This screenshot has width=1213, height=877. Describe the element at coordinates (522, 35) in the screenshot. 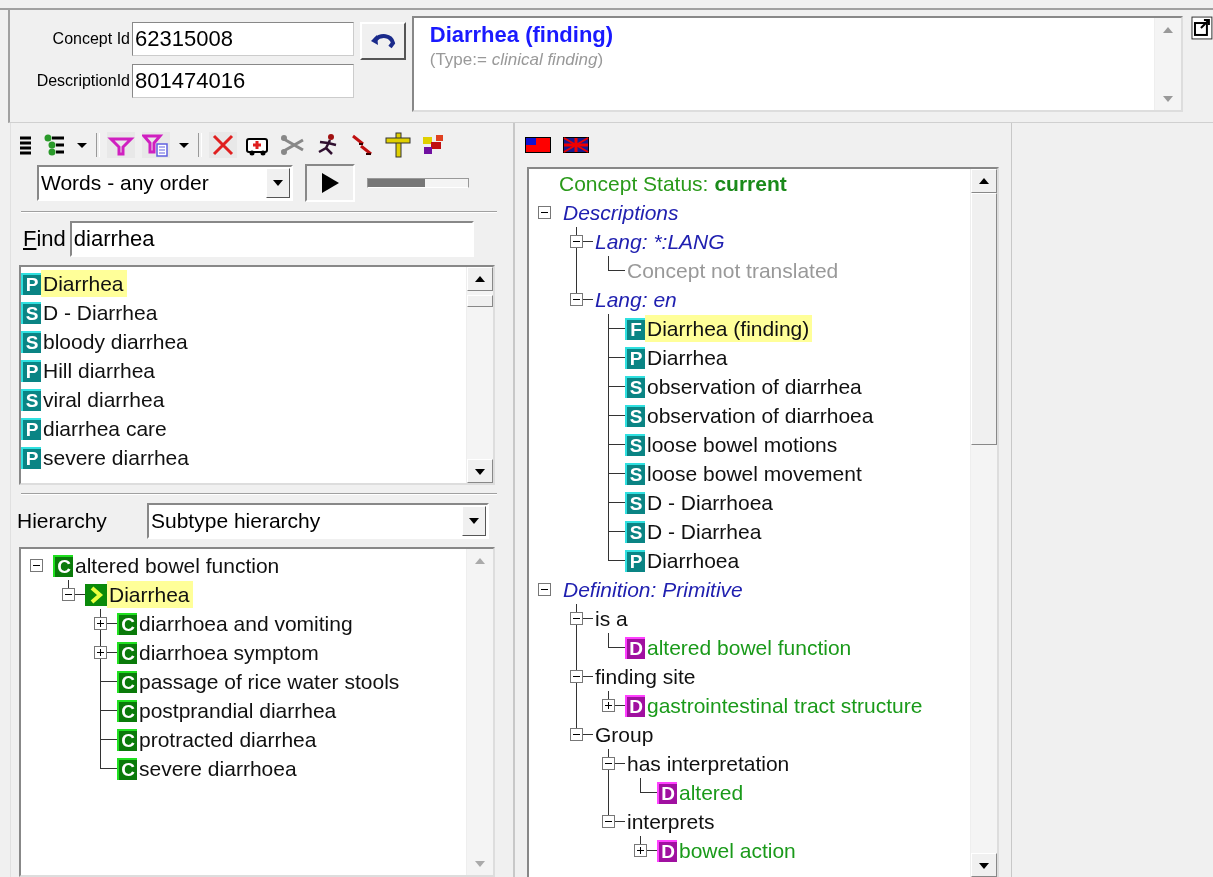

I see `concept-title: Diarrhea (finding)` at that location.